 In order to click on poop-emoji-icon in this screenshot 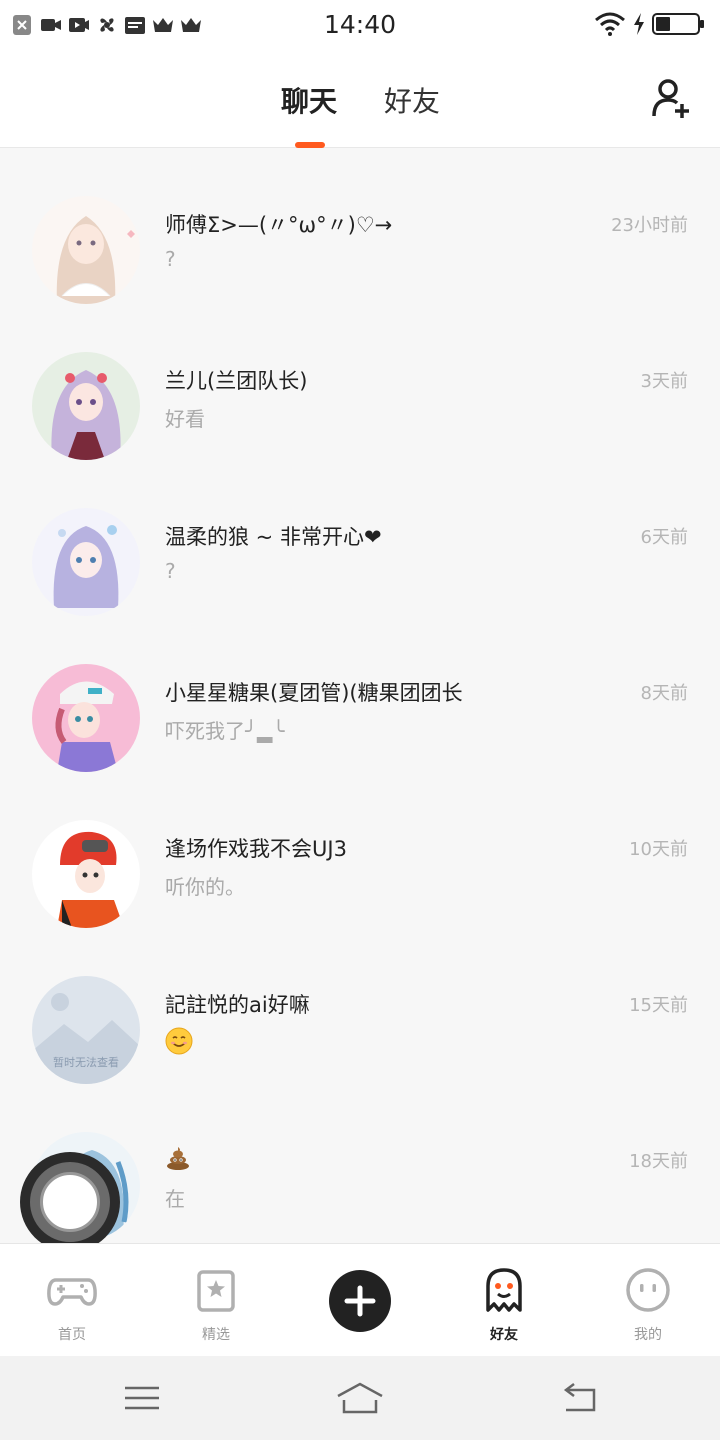, I will do `click(178, 1158)`.